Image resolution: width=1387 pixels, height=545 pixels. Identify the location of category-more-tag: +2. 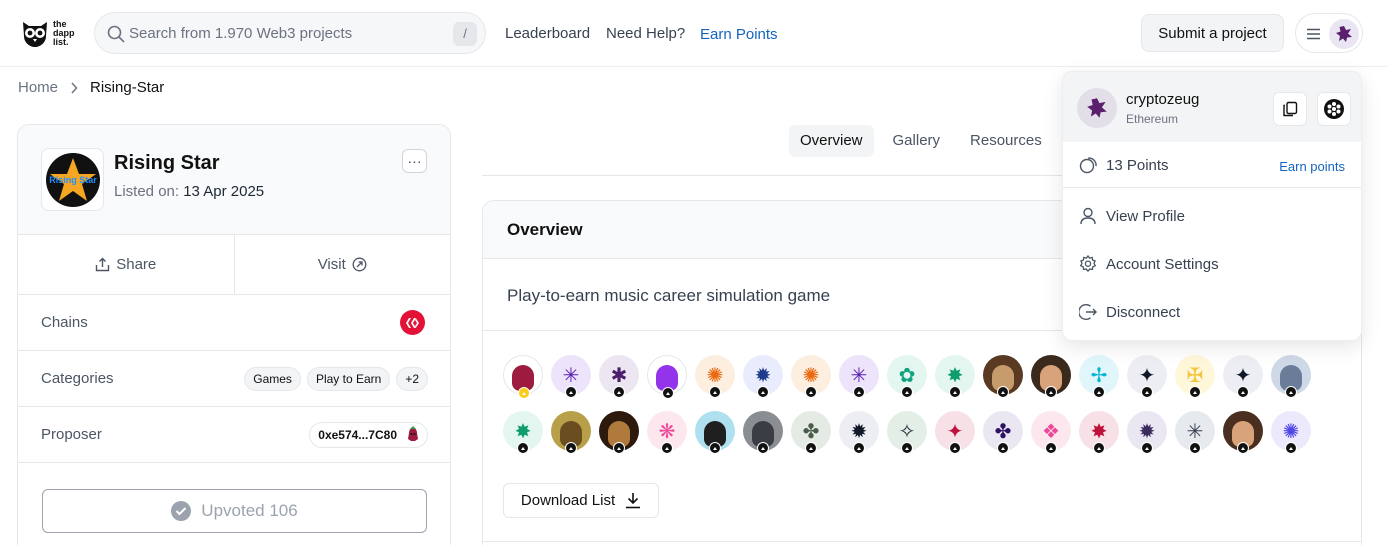
(412, 379).